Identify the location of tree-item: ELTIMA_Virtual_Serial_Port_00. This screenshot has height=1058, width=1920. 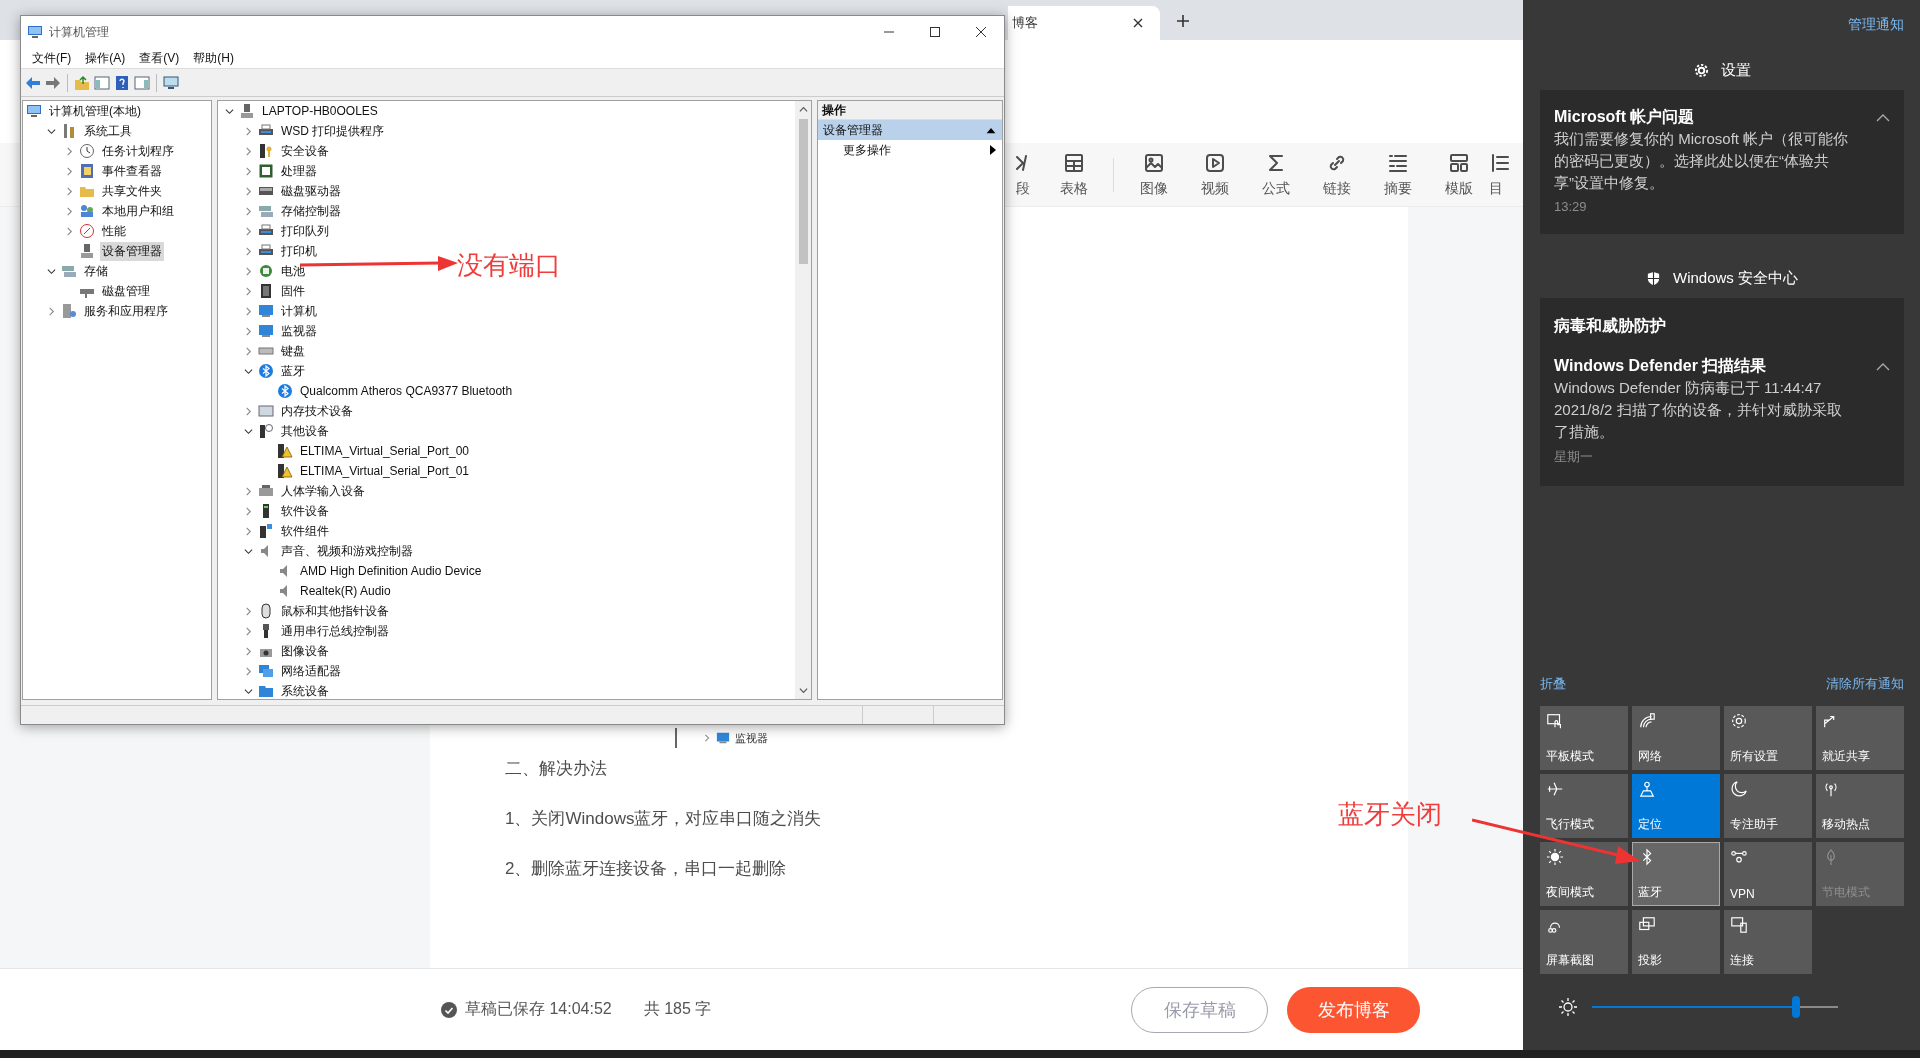
(384, 451).